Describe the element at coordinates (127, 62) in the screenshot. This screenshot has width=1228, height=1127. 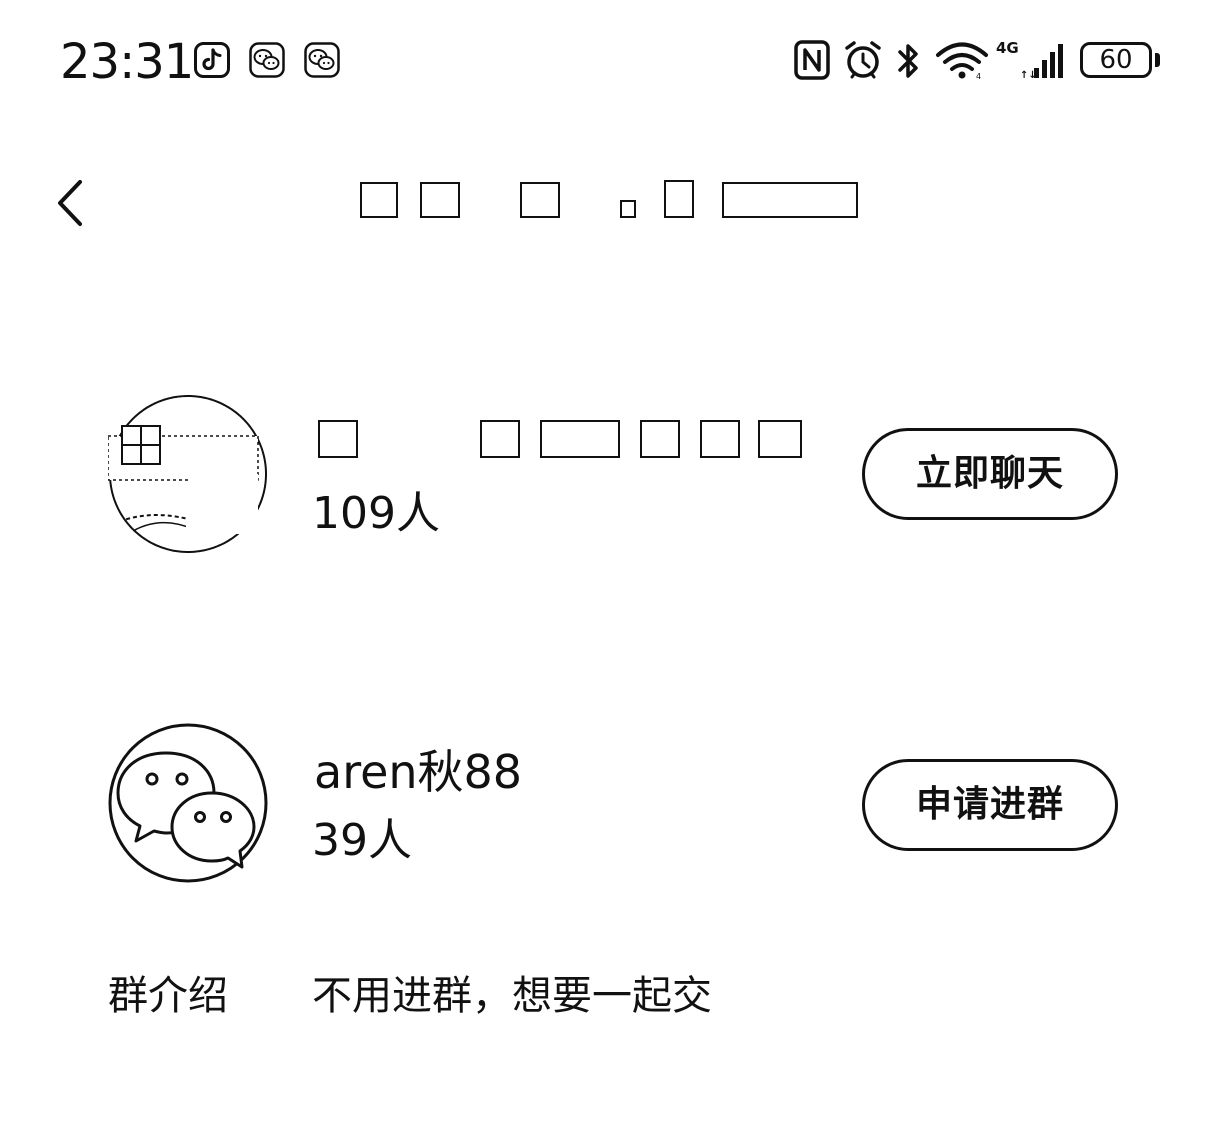
I see `status-time: 23:31` at that location.